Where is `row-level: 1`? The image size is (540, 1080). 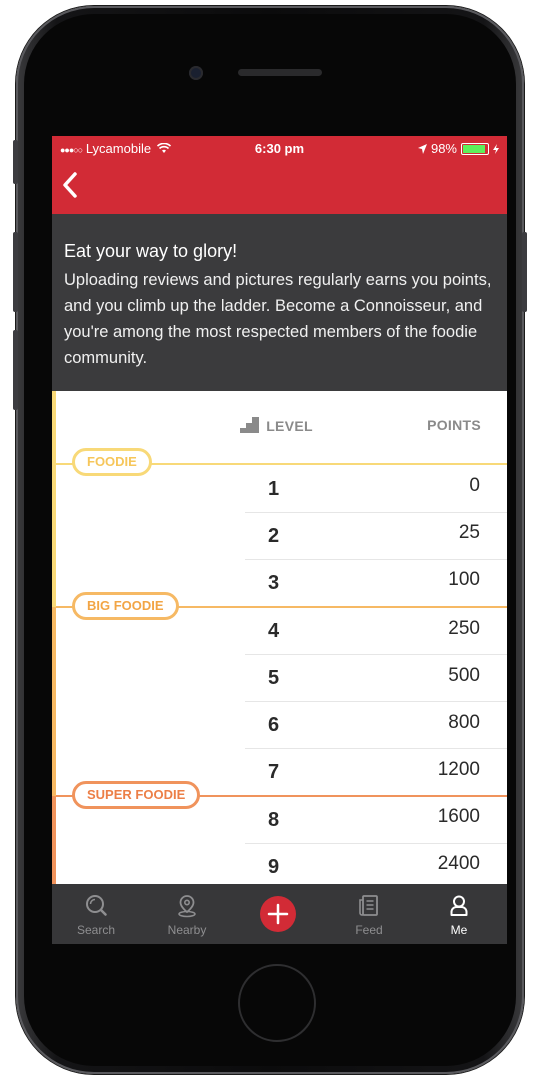 row-level: 1 is located at coordinates (274, 489).